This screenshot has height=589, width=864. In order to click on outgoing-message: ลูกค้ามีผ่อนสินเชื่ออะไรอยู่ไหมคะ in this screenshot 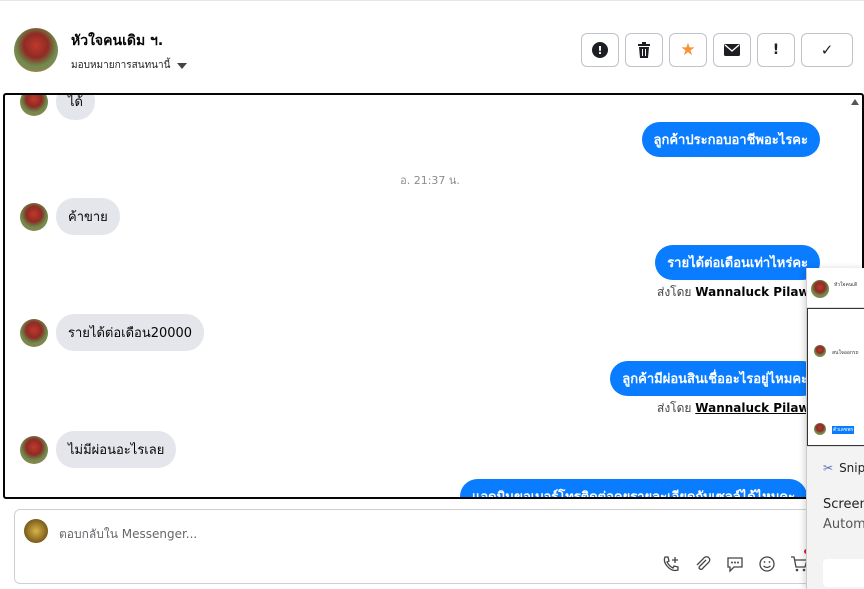, I will do `click(715, 378)`.